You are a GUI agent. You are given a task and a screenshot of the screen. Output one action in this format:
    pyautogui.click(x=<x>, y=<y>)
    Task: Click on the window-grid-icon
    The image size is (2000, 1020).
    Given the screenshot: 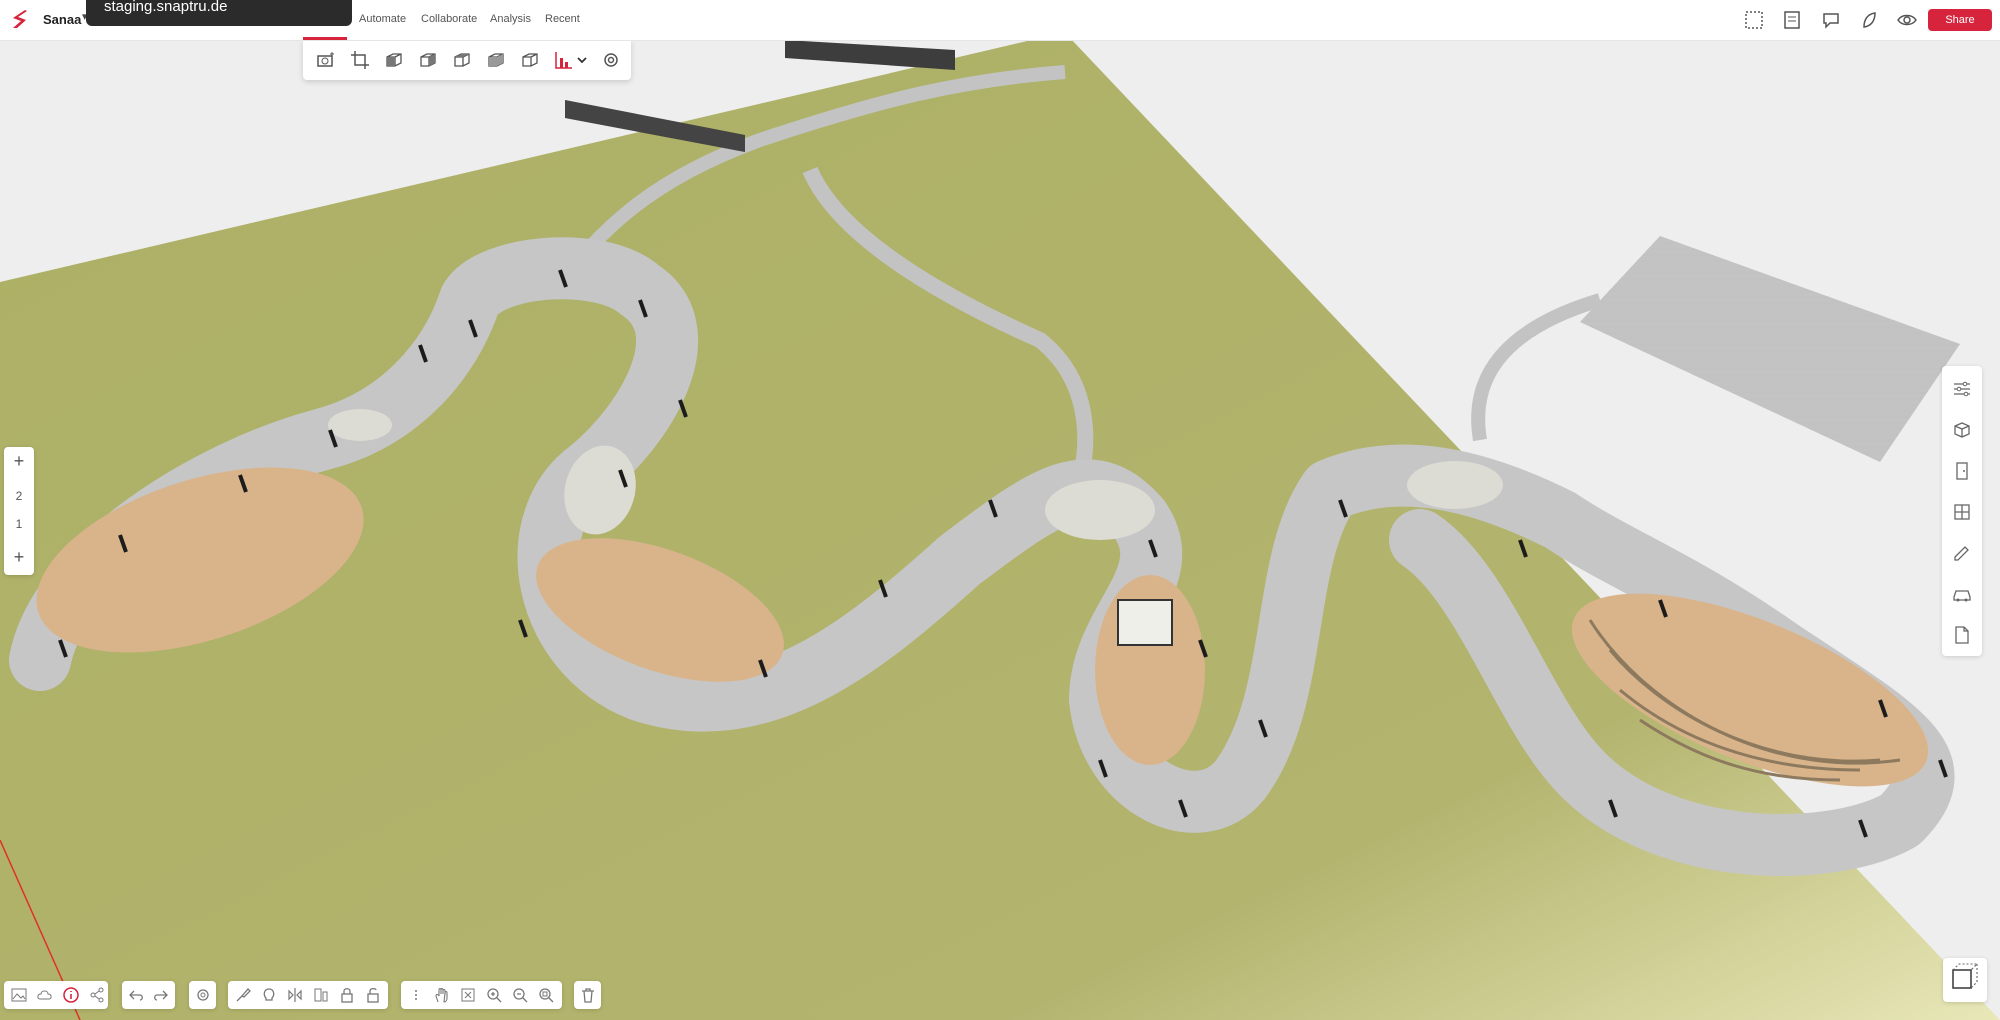 What is the action you would take?
    pyautogui.click(x=1962, y=512)
    